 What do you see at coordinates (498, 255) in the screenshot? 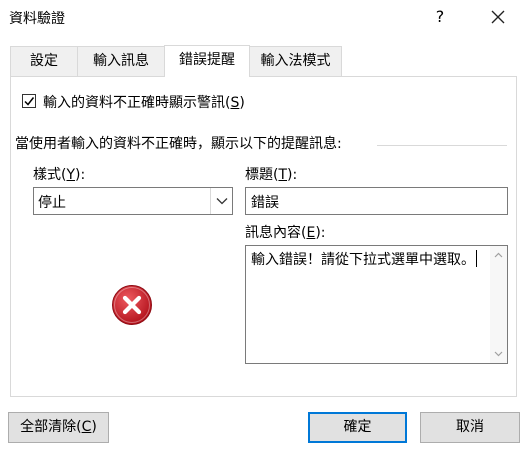
I see `scroll-up-arrow-icon` at bounding box center [498, 255].